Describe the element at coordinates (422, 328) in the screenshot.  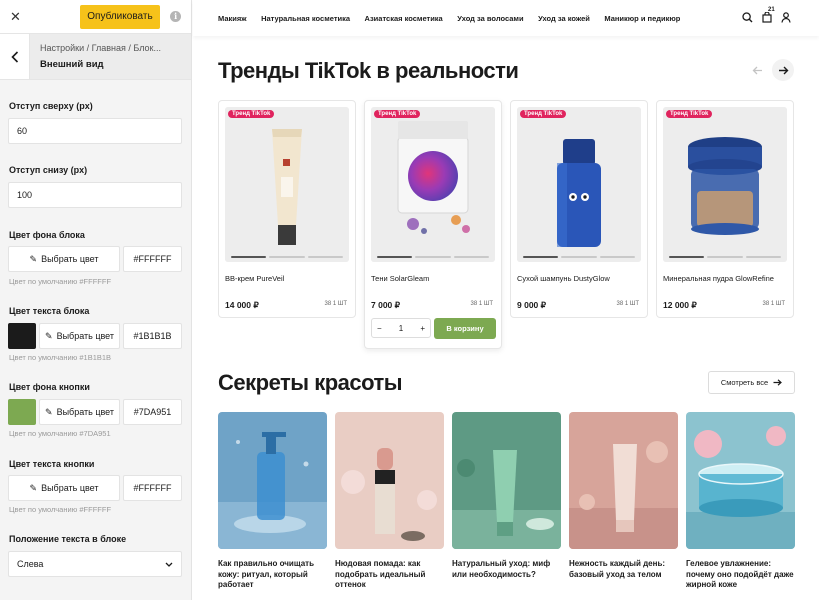
I see `plus-icon: +` at that location.